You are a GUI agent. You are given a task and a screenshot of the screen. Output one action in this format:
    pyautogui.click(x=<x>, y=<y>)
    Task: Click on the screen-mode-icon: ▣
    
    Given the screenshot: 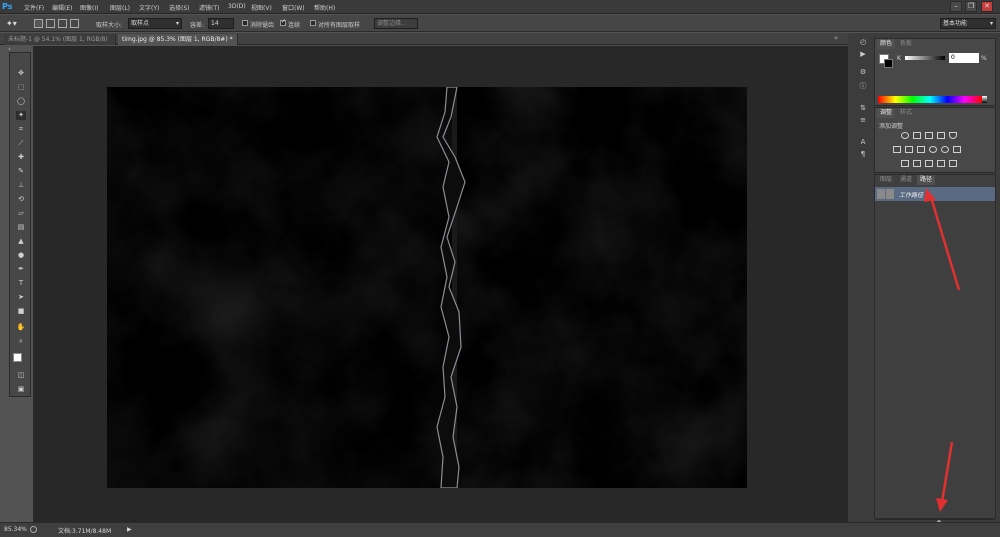 What is the action you would take?
    pyautogui.click(x=21, y=389)
    